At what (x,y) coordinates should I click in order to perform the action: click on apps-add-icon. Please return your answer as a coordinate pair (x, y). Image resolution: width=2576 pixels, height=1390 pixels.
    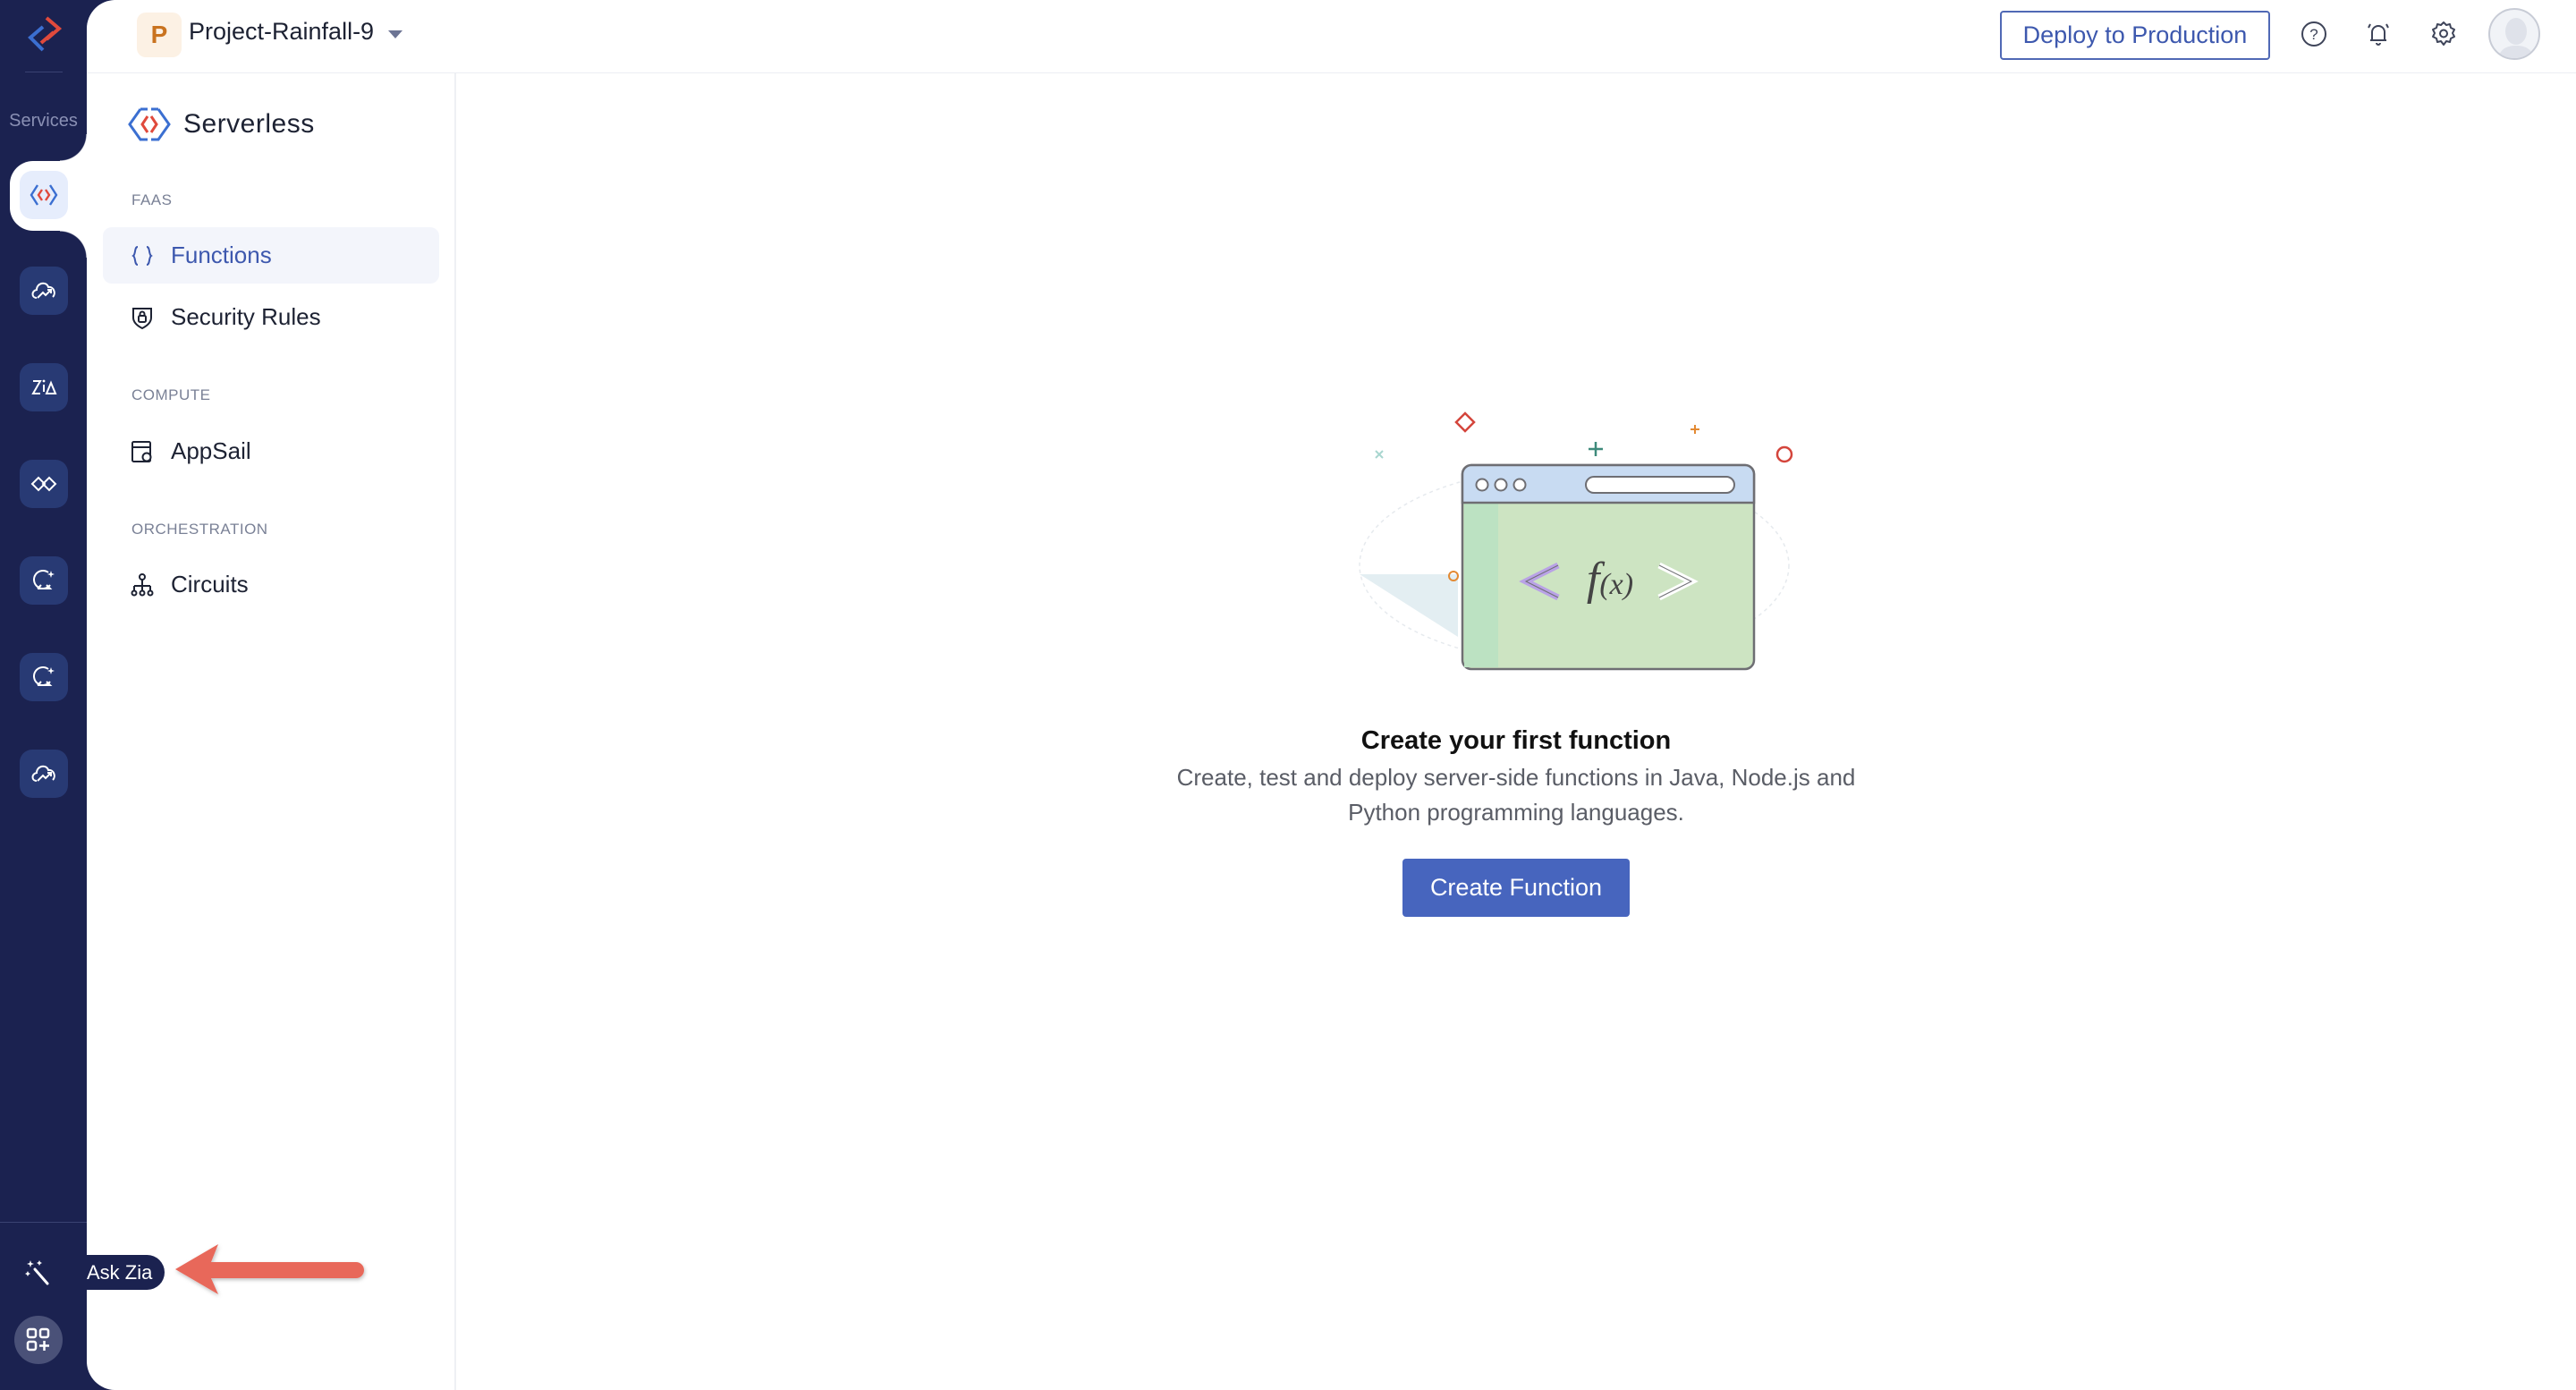
    Looking at the image, I should click on (38, 1339).